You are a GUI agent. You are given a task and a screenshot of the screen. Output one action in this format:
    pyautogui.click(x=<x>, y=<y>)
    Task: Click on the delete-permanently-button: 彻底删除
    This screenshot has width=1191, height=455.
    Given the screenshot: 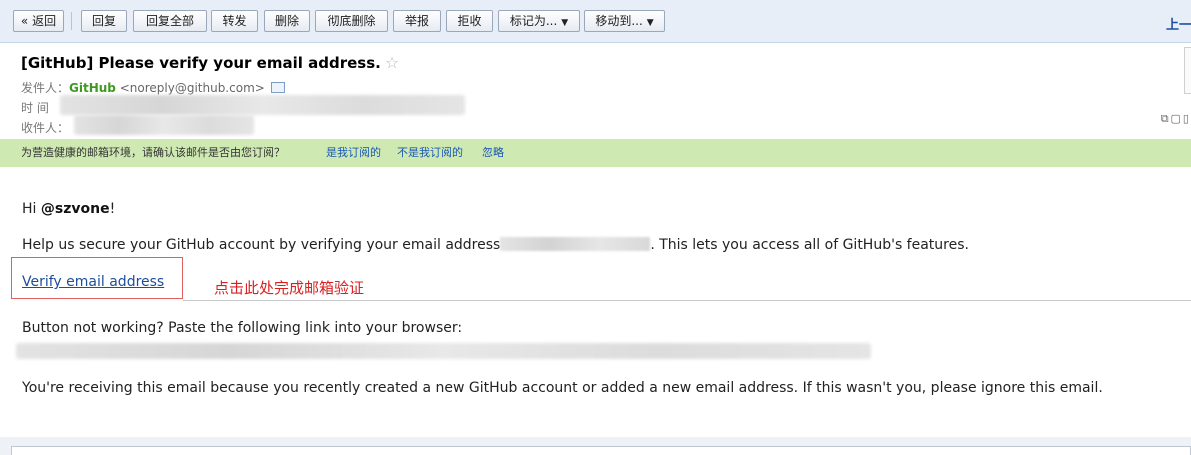 What is the action you would take?
    pyautogui.click(x=351, y=21)
    